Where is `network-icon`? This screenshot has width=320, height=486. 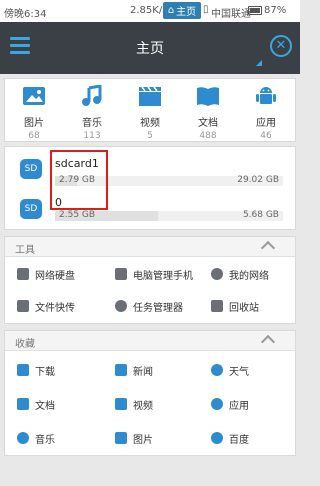
network-icon is located at coordinates (217, 274).